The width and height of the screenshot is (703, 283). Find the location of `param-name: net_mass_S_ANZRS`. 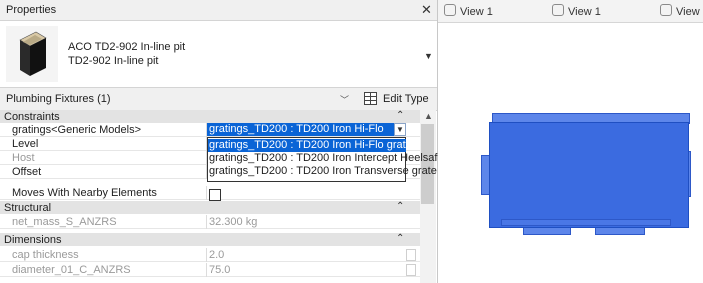

param-name: net_mass_S_ANZRS is located at coordinates (64, 222).